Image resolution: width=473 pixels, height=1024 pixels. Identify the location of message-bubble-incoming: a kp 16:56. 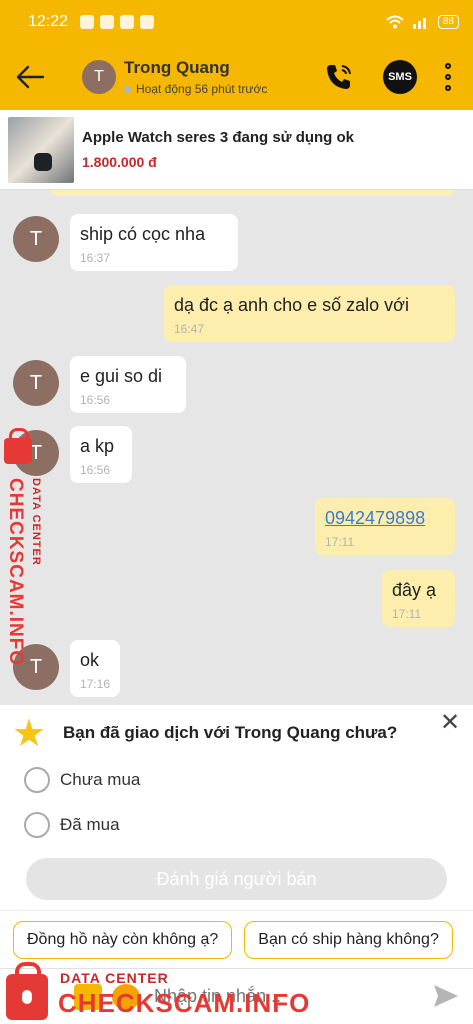
(101, 454).